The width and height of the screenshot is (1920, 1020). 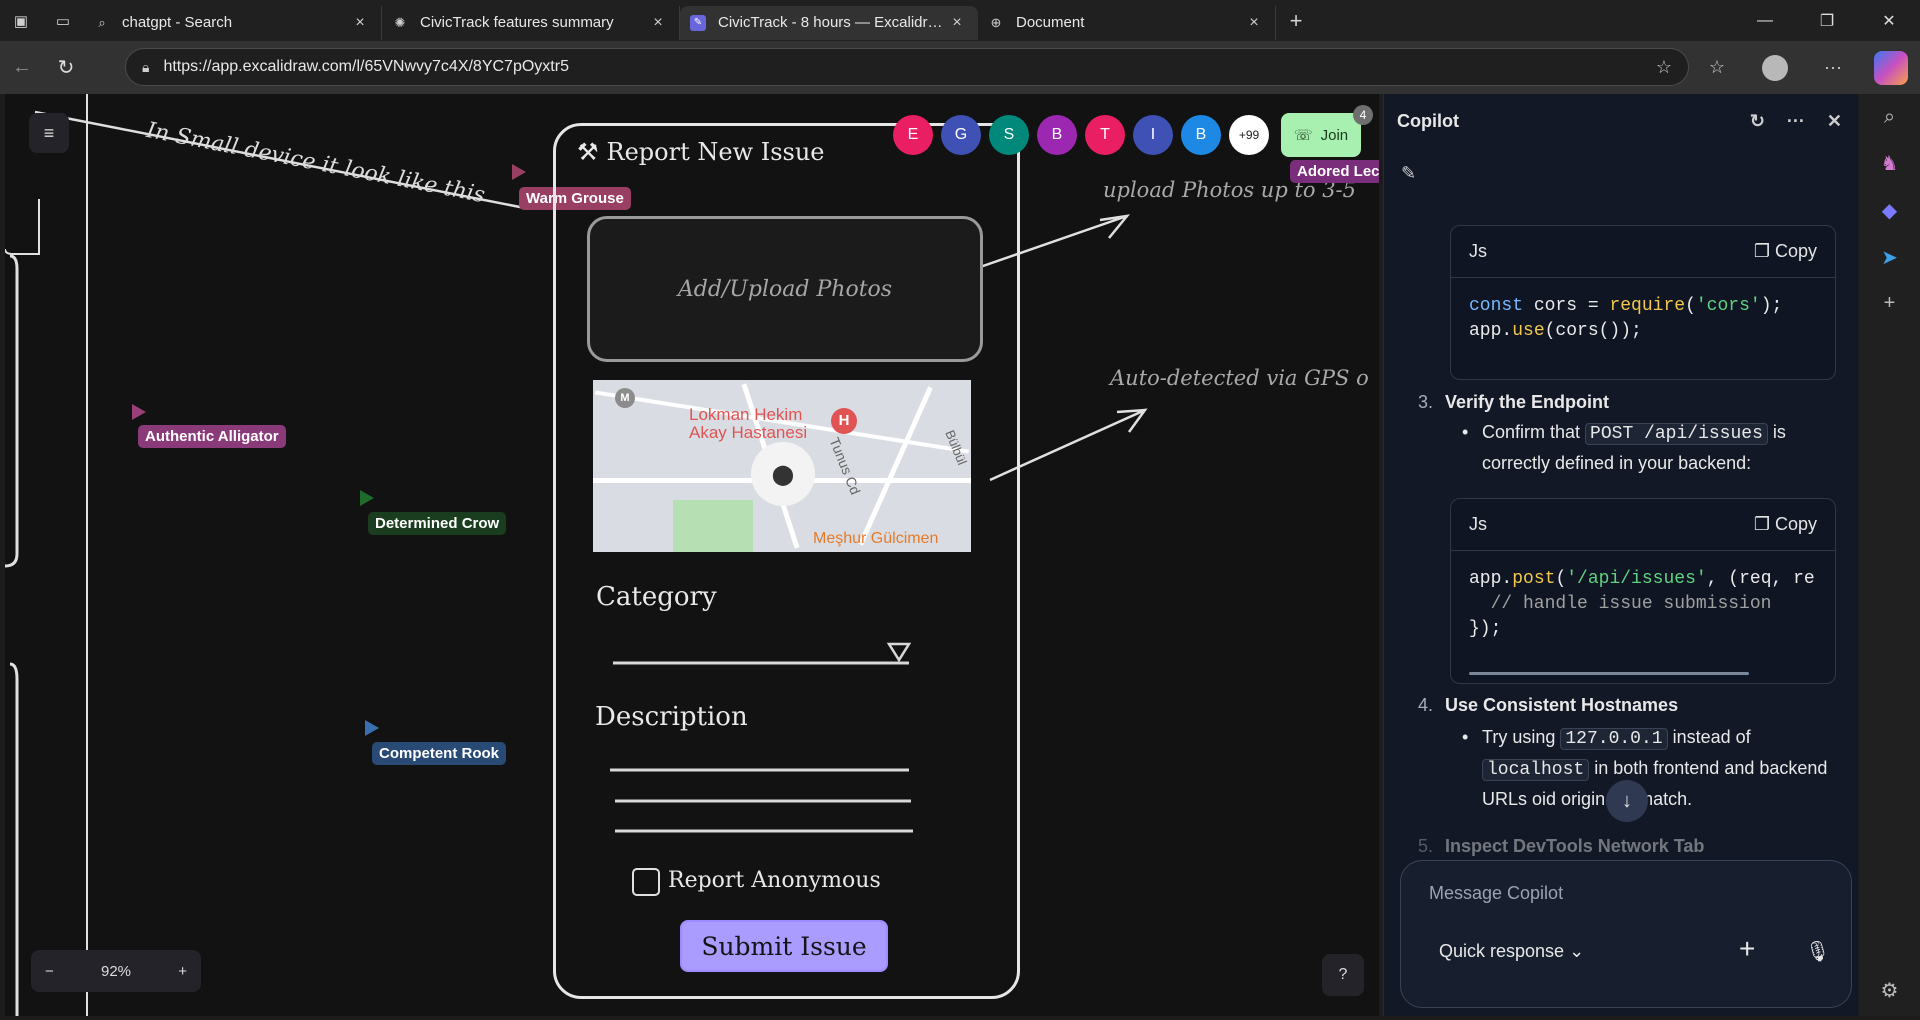 I want to click on zoom-out-button: −, so click(x=49, y=971).